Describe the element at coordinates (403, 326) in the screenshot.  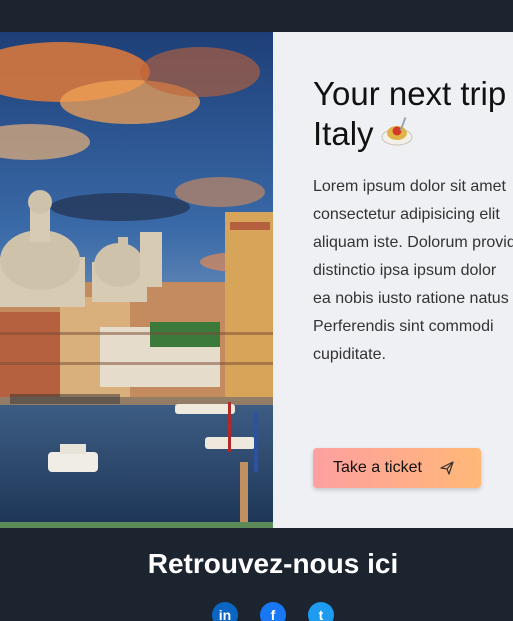
I see `description-line: Perferendis sint commodi` at that location.